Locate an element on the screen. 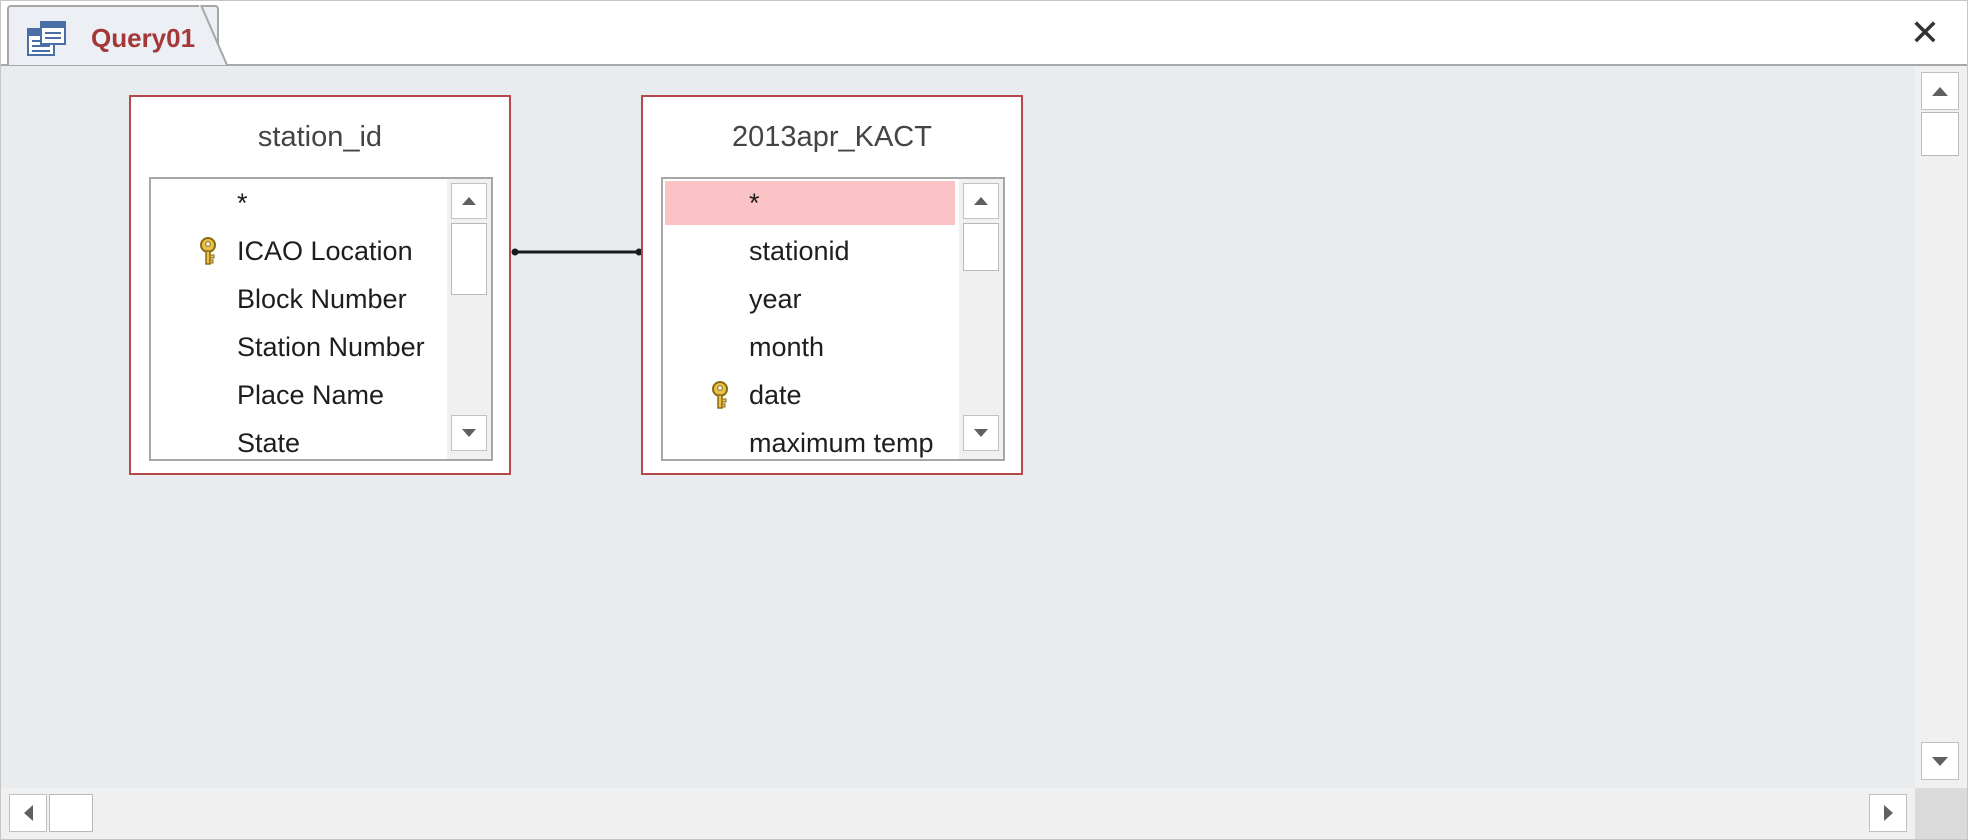 Image resolution: width=1968 pixels, height=840 pixels. horizontal-scrollbar is located at coordinates (958, 813).